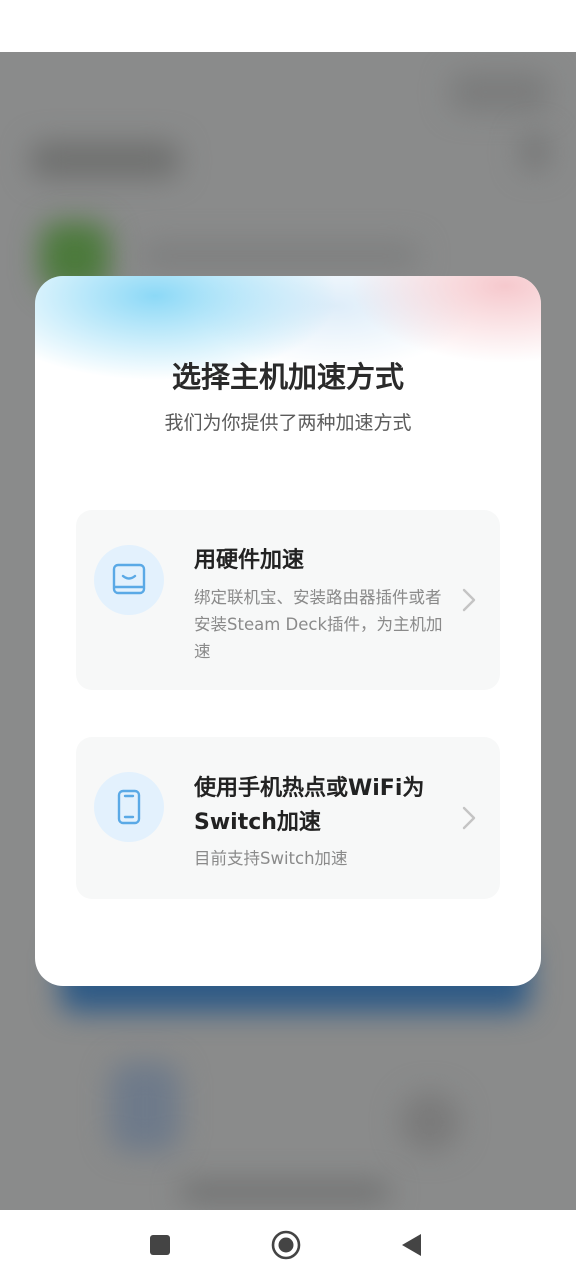 The height and width of the screenshot is (1280, 576). Describe the element at coordinates (280, 256) in the screenshot. I see `blurred-game-title` at that location.